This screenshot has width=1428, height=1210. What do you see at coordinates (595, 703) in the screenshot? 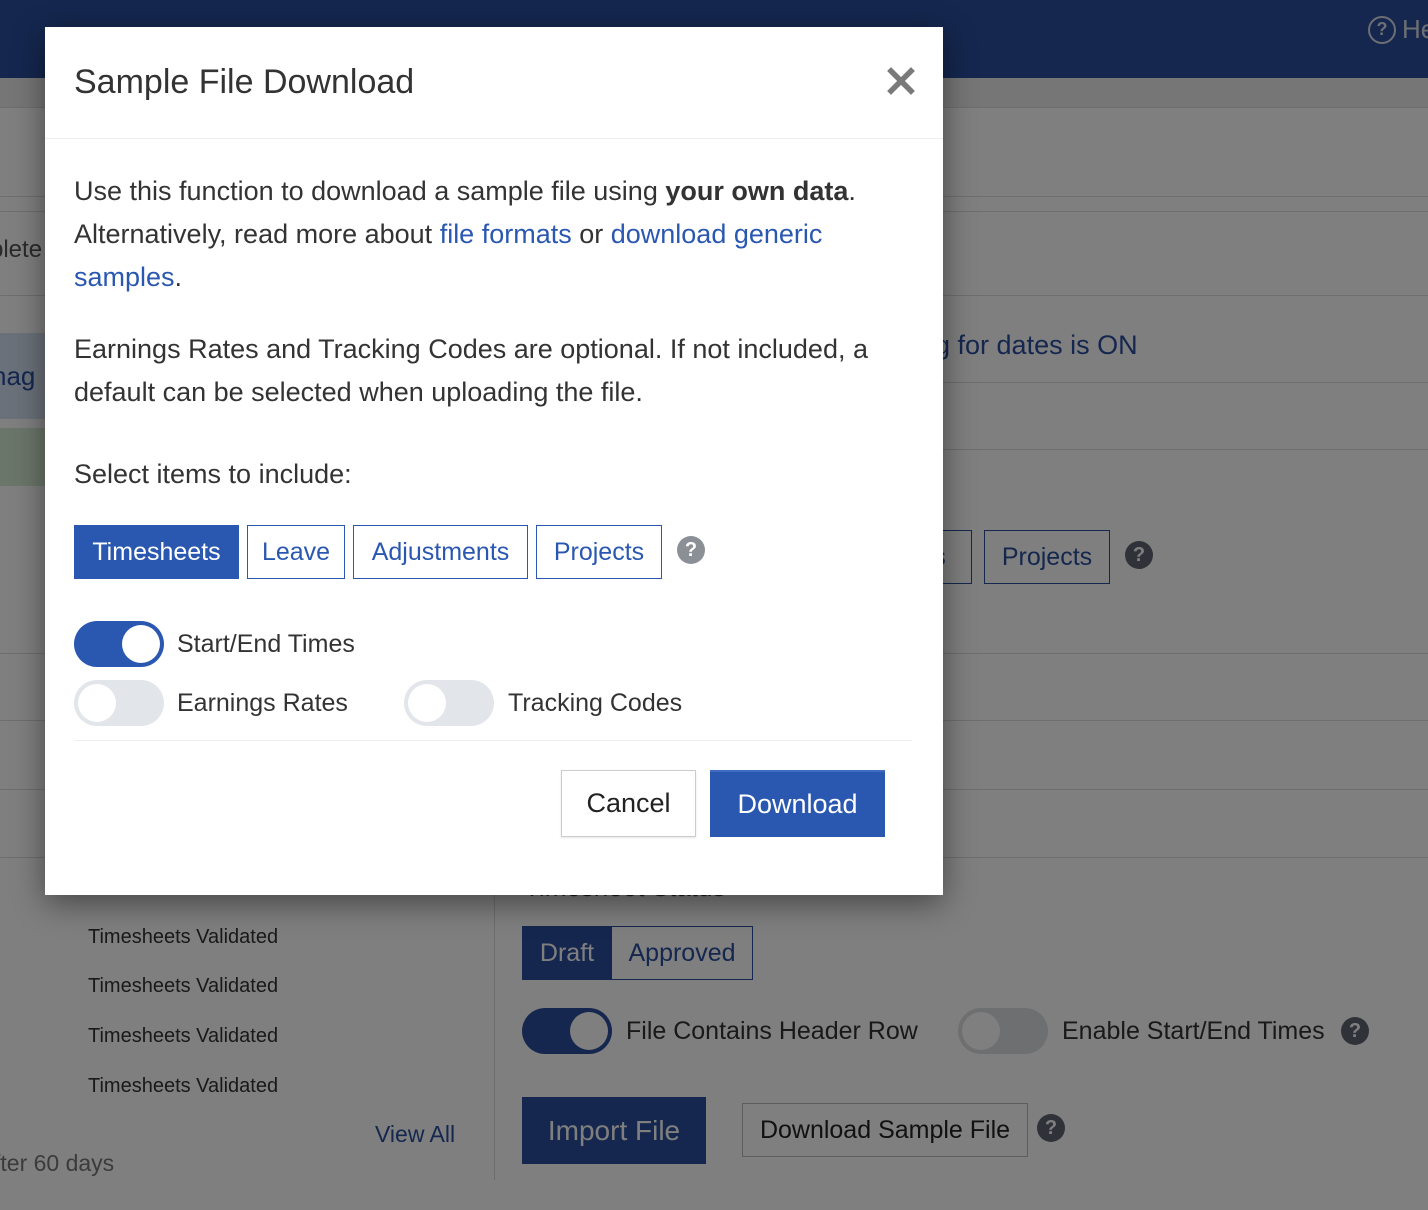
I see `tracking-codes-label: Tracking Codes` at bounding box center [595, 703].